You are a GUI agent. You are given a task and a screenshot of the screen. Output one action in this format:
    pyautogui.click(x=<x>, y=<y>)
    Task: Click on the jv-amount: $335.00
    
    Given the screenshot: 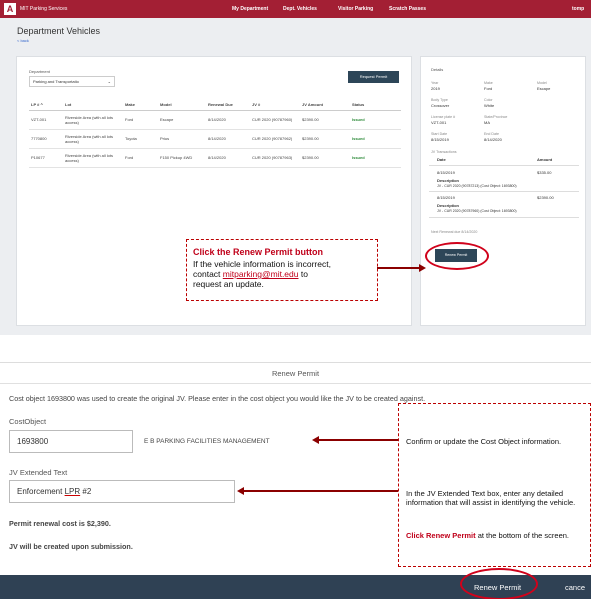 What is the action you would take?
    pyautogui.click(x=544, y=172)
    